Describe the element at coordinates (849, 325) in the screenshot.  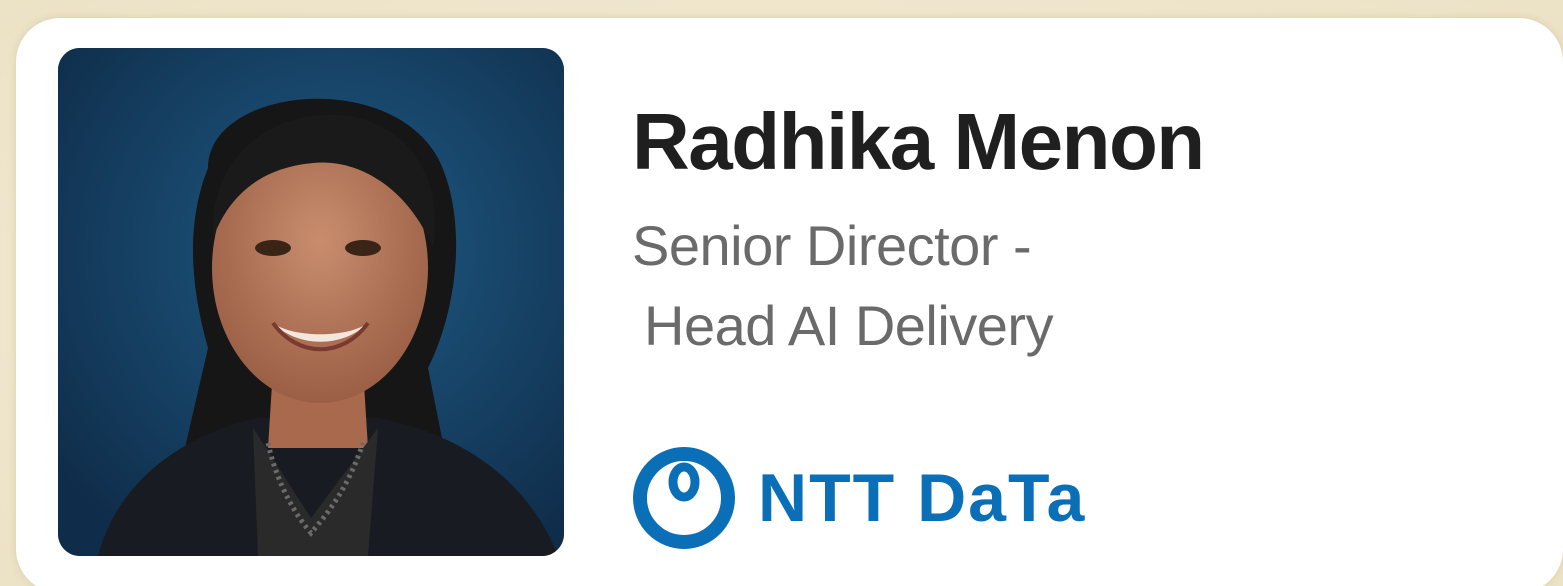
I see `job-title-line-2: Head AI Delivery` at that location.